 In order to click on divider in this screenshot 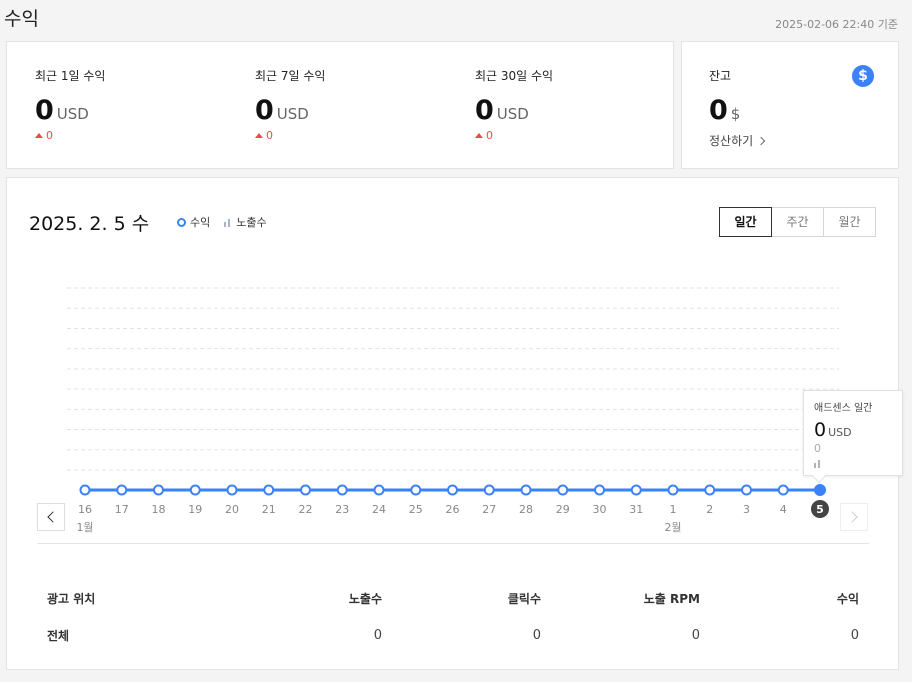, I will do `click(453, 543)`.